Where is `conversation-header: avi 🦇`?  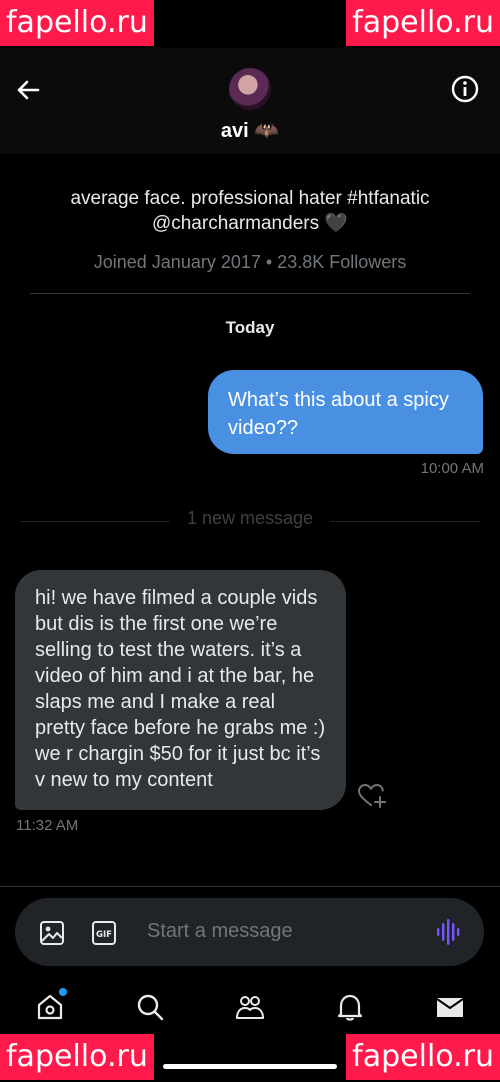 conversation-header: avi 🦇 is located at coordinates (250, 101).